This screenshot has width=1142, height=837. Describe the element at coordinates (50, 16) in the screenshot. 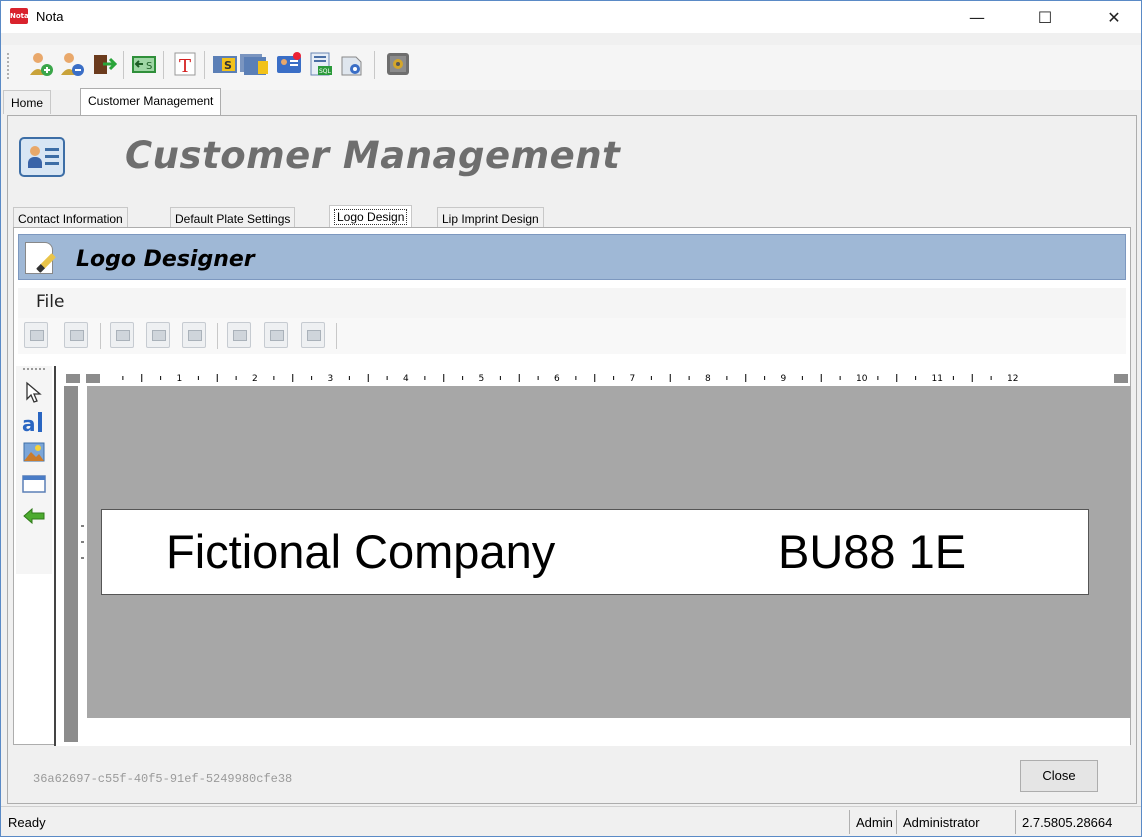

I see `window-title: Nota` at that location.